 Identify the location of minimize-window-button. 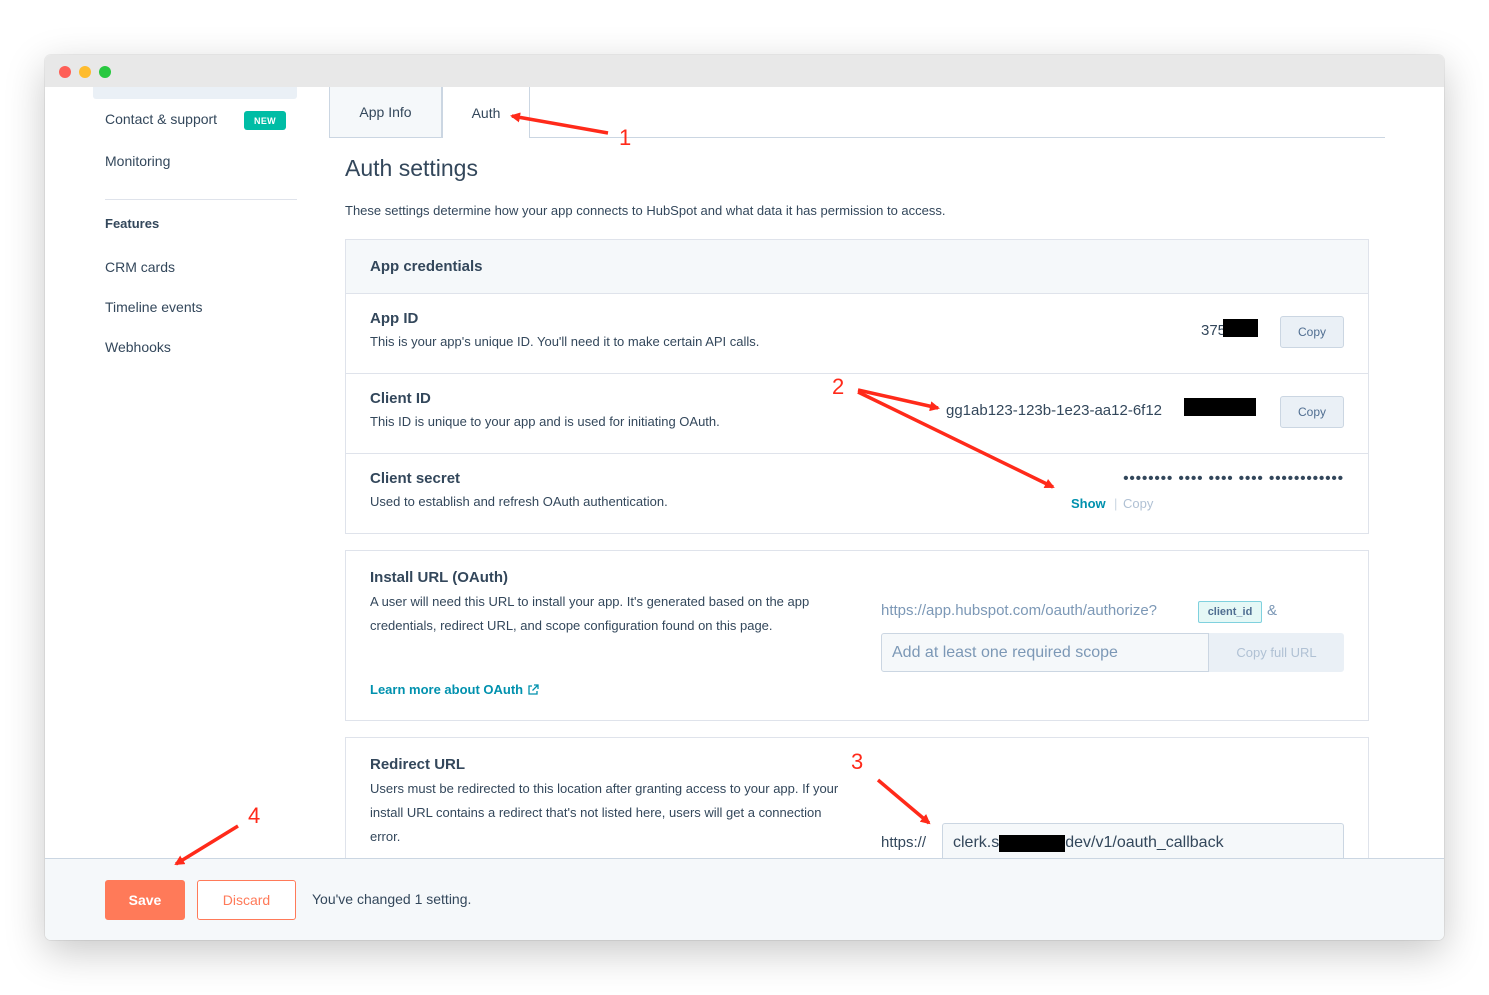
(85, 72).